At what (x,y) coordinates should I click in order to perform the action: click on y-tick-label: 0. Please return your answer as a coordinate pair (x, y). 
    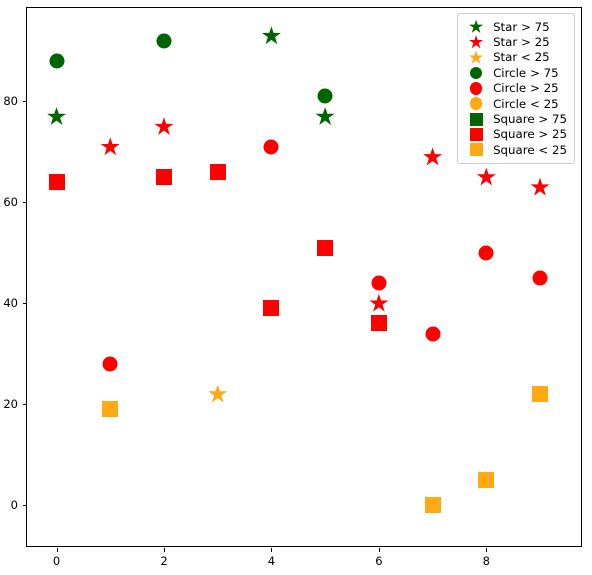
    Looking at the image, I should click on (14, 505).